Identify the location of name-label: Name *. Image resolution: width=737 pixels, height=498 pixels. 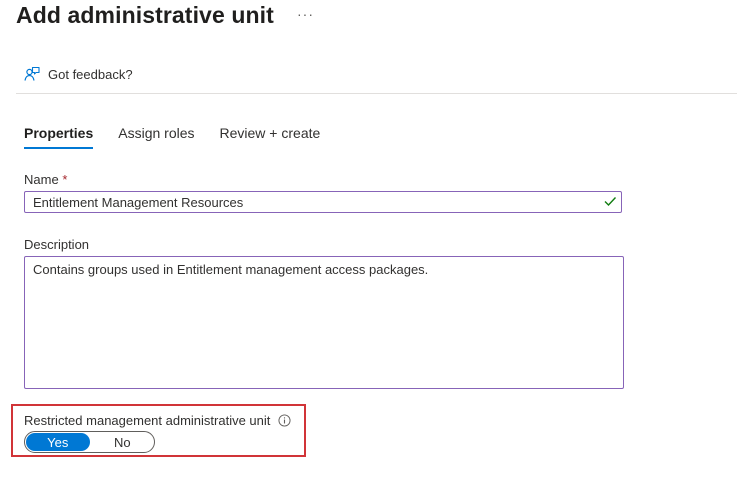
(45, 179).